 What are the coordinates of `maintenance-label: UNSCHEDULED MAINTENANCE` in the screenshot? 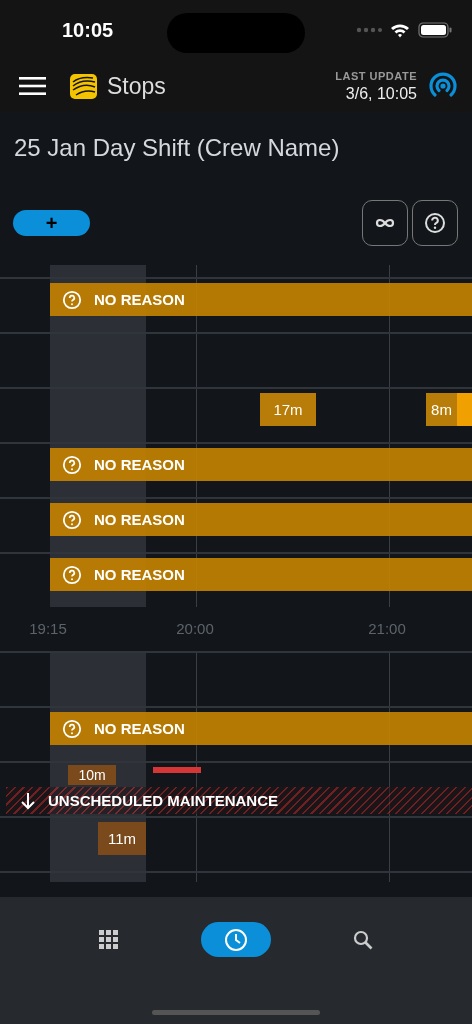 It's located at (163, 800).